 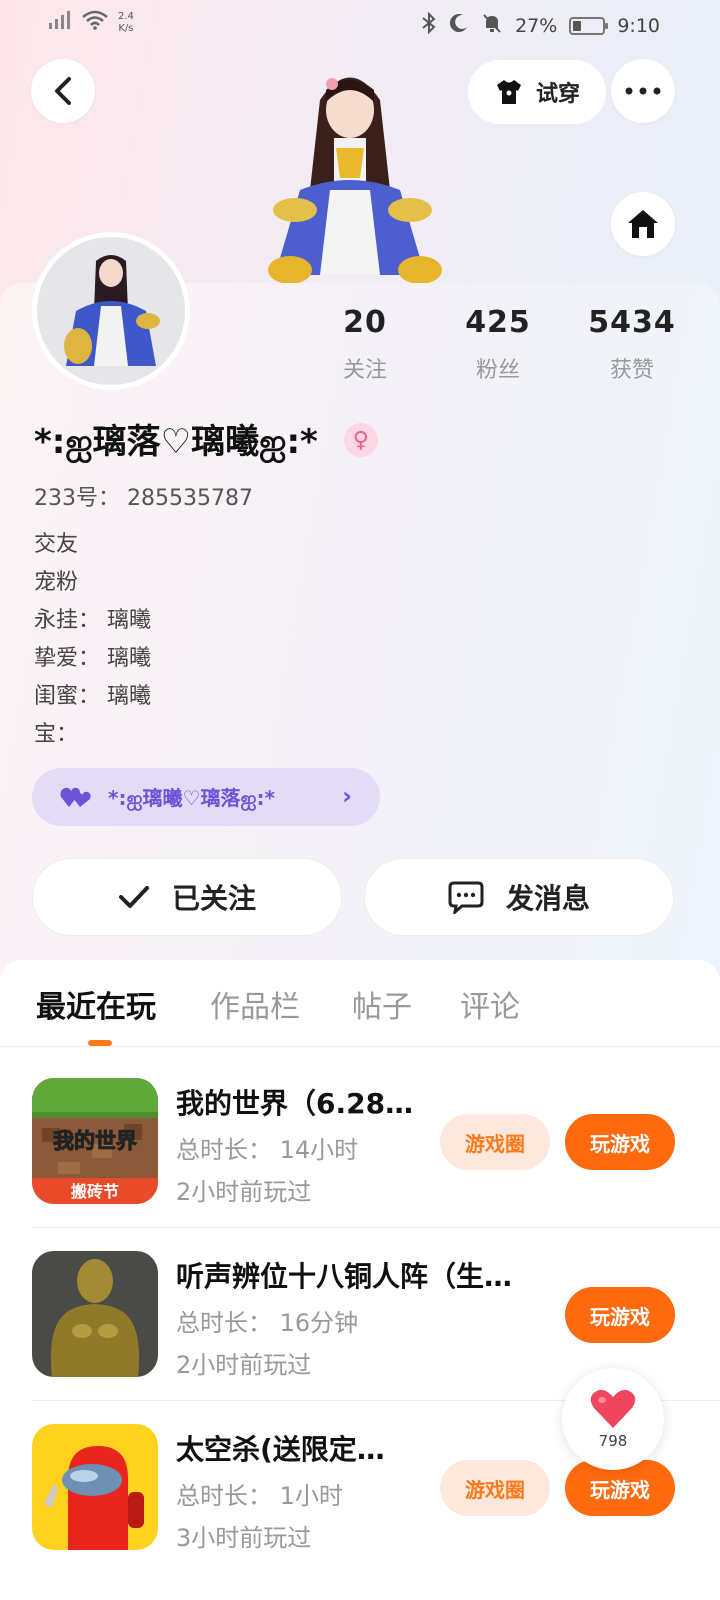 I want to click on game-icon-subtext: 搬砖节, so click(x=95, y=1191).